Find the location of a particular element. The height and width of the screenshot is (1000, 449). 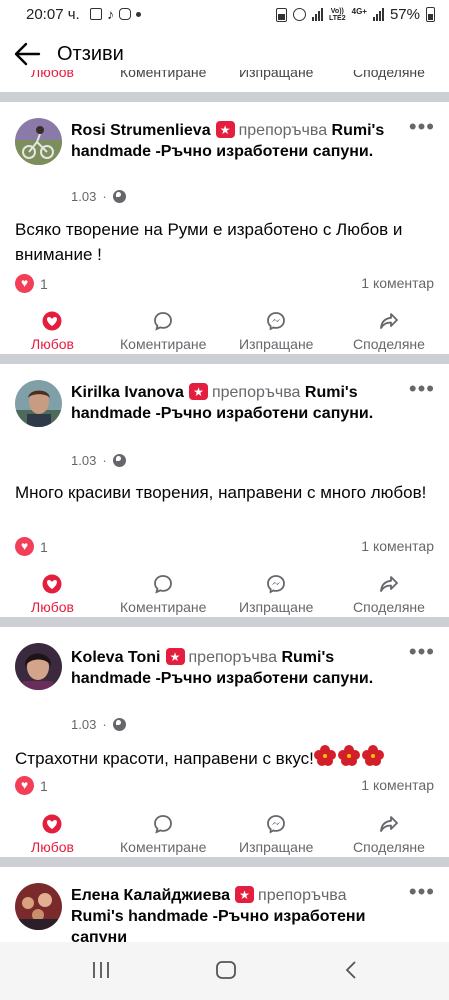

network-type-indicator: 4G+ is located at coordinates (359, 11).